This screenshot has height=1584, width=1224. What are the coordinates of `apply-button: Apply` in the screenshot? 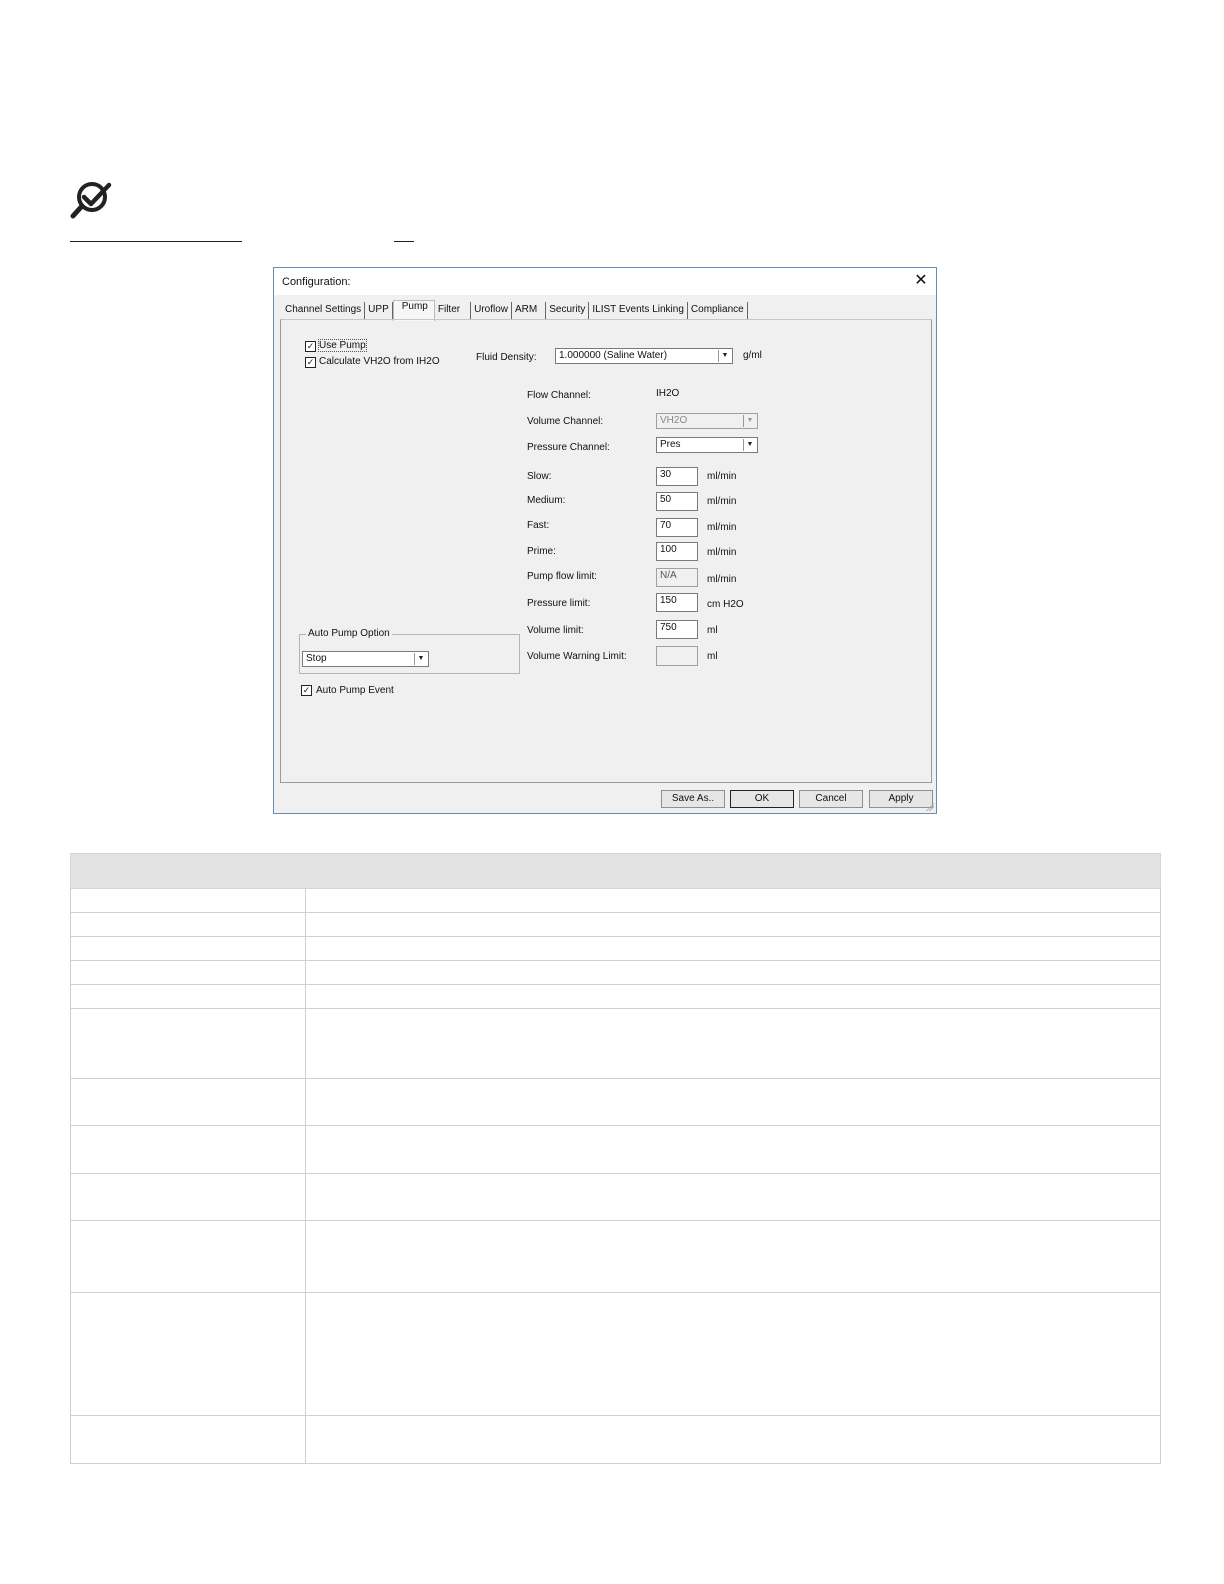 It's located at (901, 799).